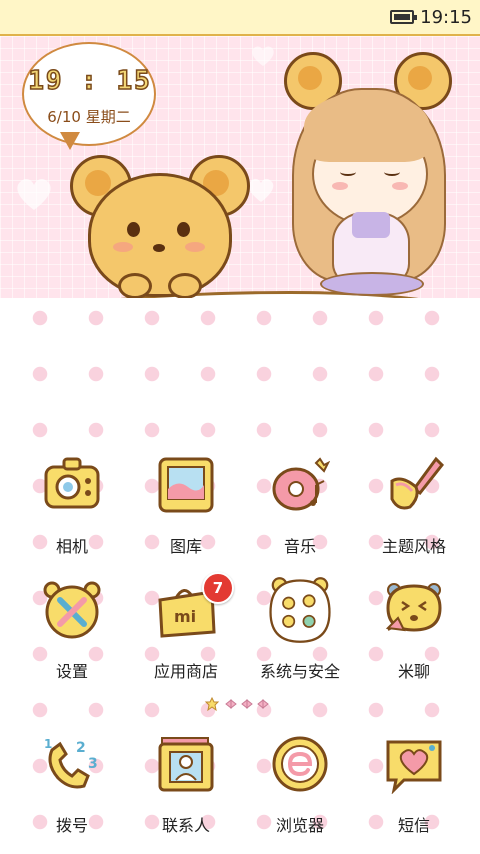 This screenshot has width=480, height=854. Describe the element at coordinates (414, 640) in the screenshot. I see `app-michat: 米聊` at that location.